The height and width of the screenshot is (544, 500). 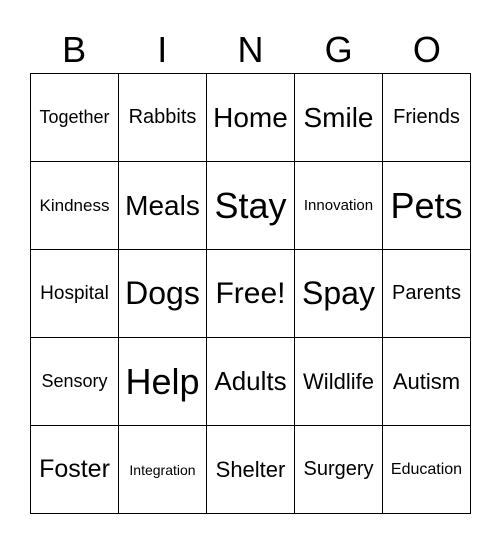 What do you see at coordinates (338, 49) in the screenshot?
I see `header-letter-g: G` at bounding box center [338, 49].